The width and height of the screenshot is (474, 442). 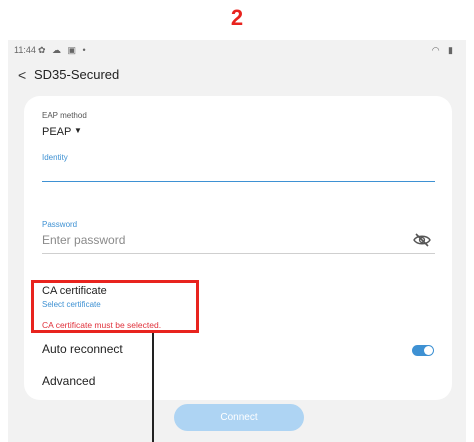 I want to click on status-time: 11:44, so click(x=25, y=50).